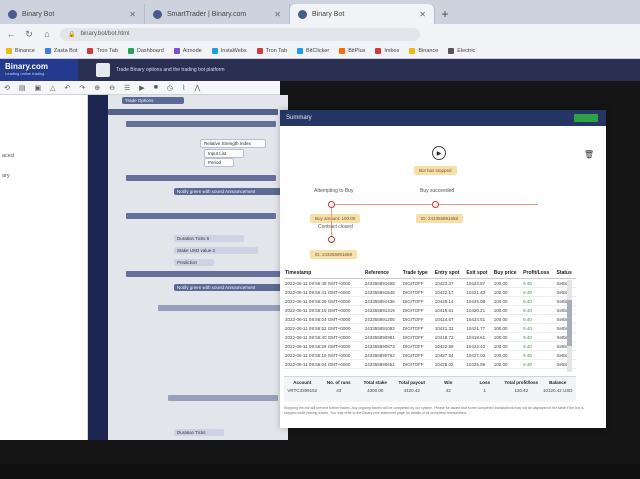 The width and height of the screenshot is (640, 479). Describe the element at coordinates (156, 87) in the screenshot. I see `stop-icon: ■` at that location.